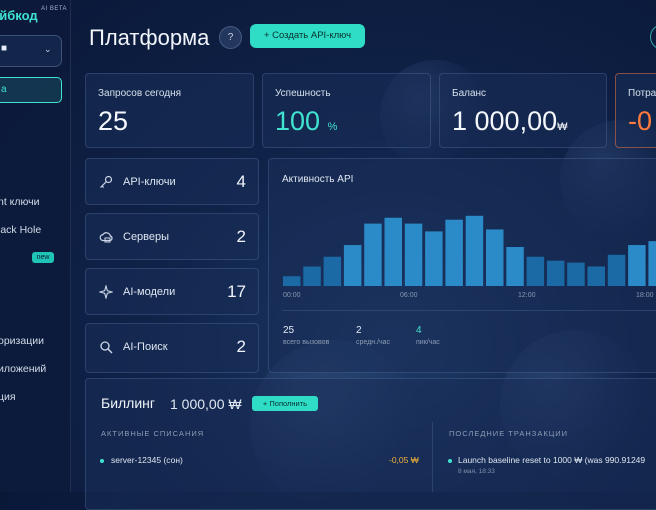 The height and width of the screenshot is (510, 656). Describe the element at coordinates (285, 403) in the screenshot. I see `topup-button: + Пополнить` at that location.